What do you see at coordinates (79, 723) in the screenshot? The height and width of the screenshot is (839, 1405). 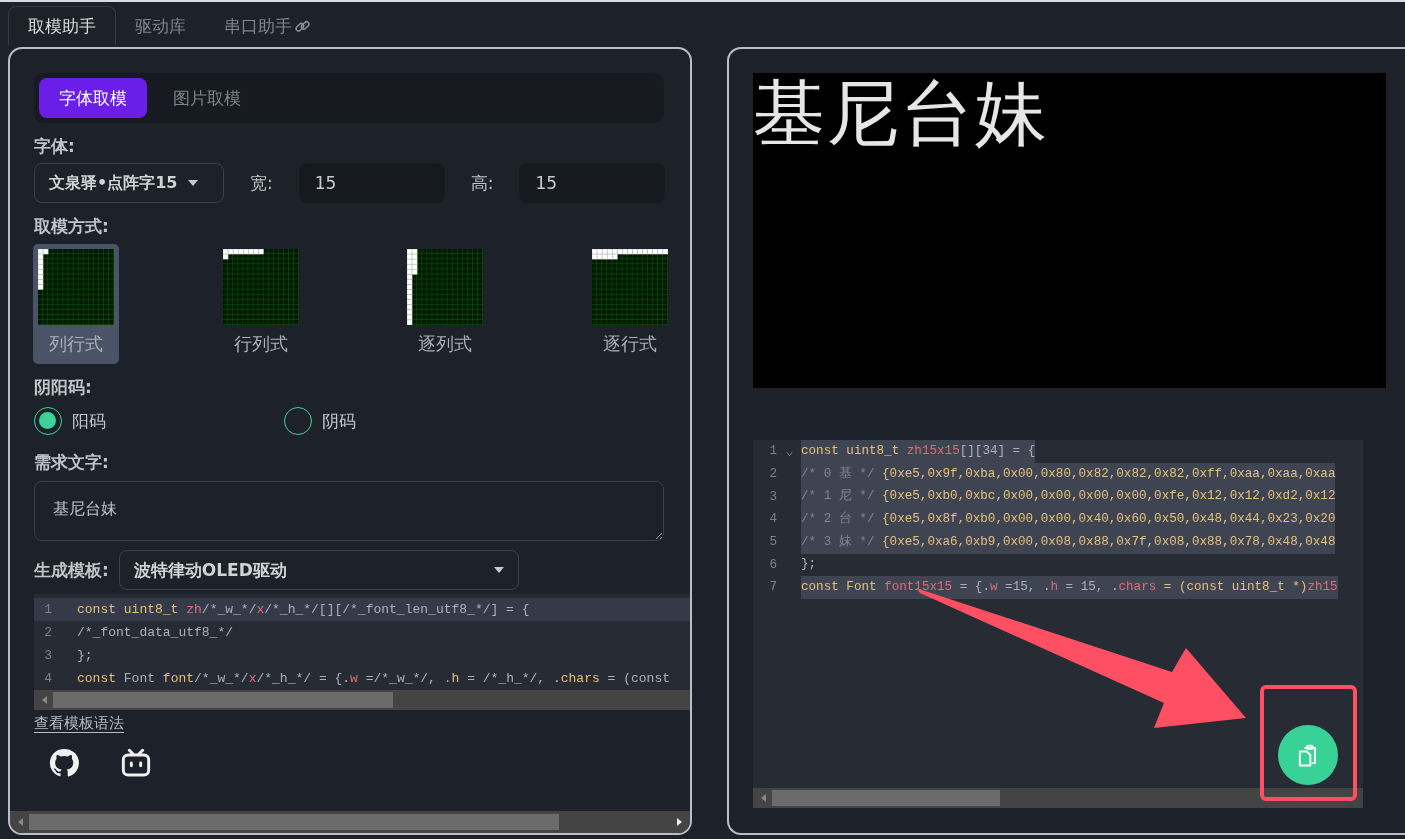 I see `syntax-link: 查看模板语法` at bounding box center [79, 723].